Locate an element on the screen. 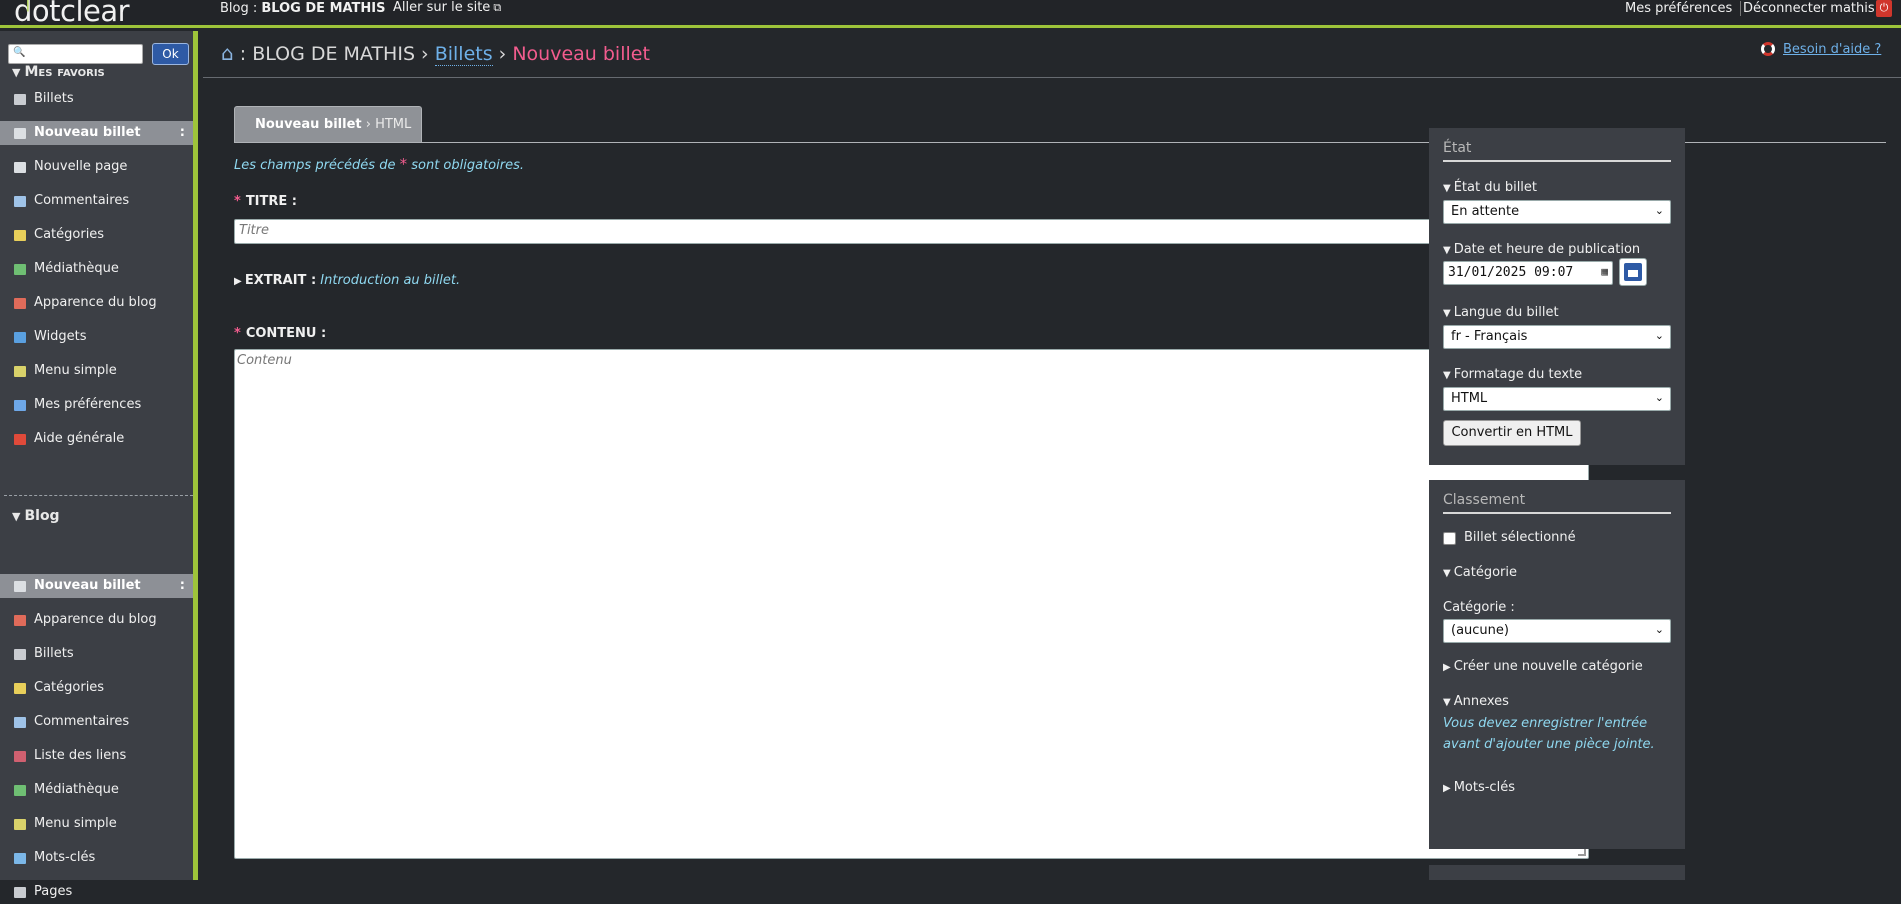 The image size is (1901, 904). sidebar-item-label: Apparence du blog is located at coordinates (95, 302).